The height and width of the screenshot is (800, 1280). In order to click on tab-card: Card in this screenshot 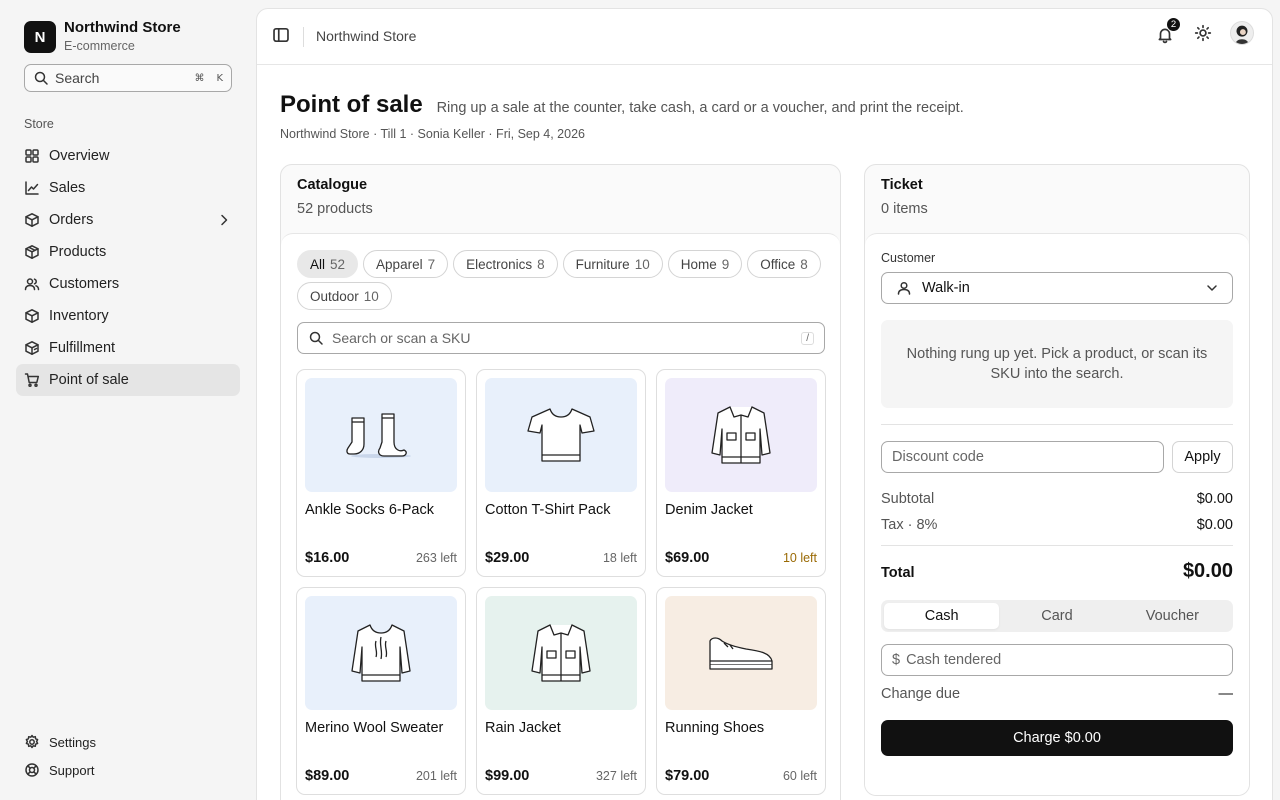, I will do `click(1056, 616)`.